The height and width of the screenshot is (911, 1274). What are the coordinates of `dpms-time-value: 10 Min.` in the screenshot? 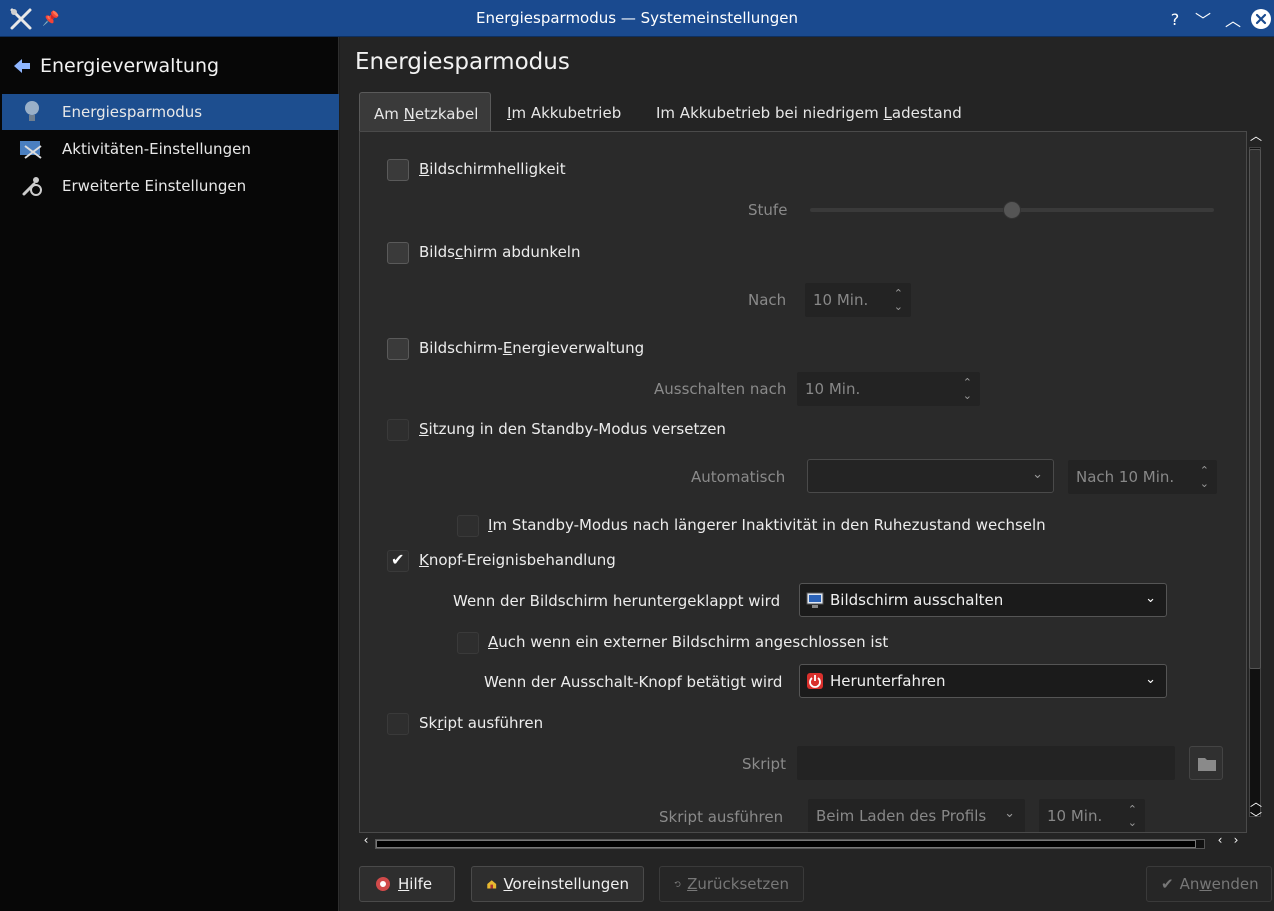 It's located at (833, 389).